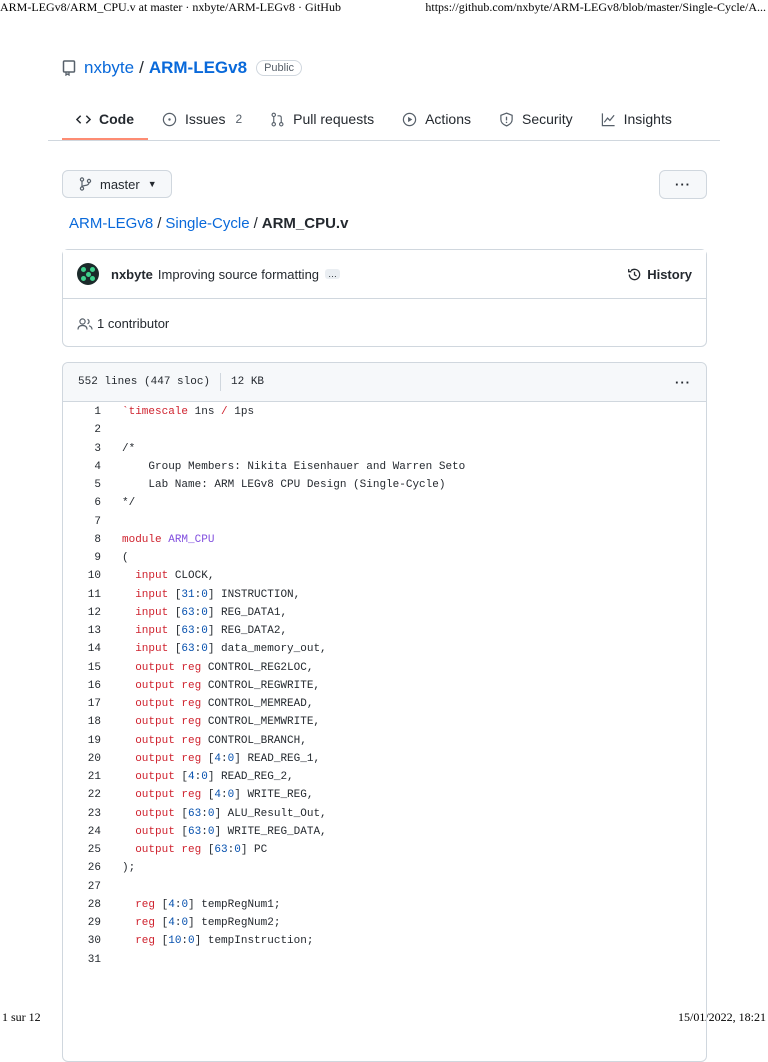 The width and height of the screenshot is (768, 1062). Describe the element at coordinates (82, 777) in the screenshot. I see `line-number: 21` at that location.